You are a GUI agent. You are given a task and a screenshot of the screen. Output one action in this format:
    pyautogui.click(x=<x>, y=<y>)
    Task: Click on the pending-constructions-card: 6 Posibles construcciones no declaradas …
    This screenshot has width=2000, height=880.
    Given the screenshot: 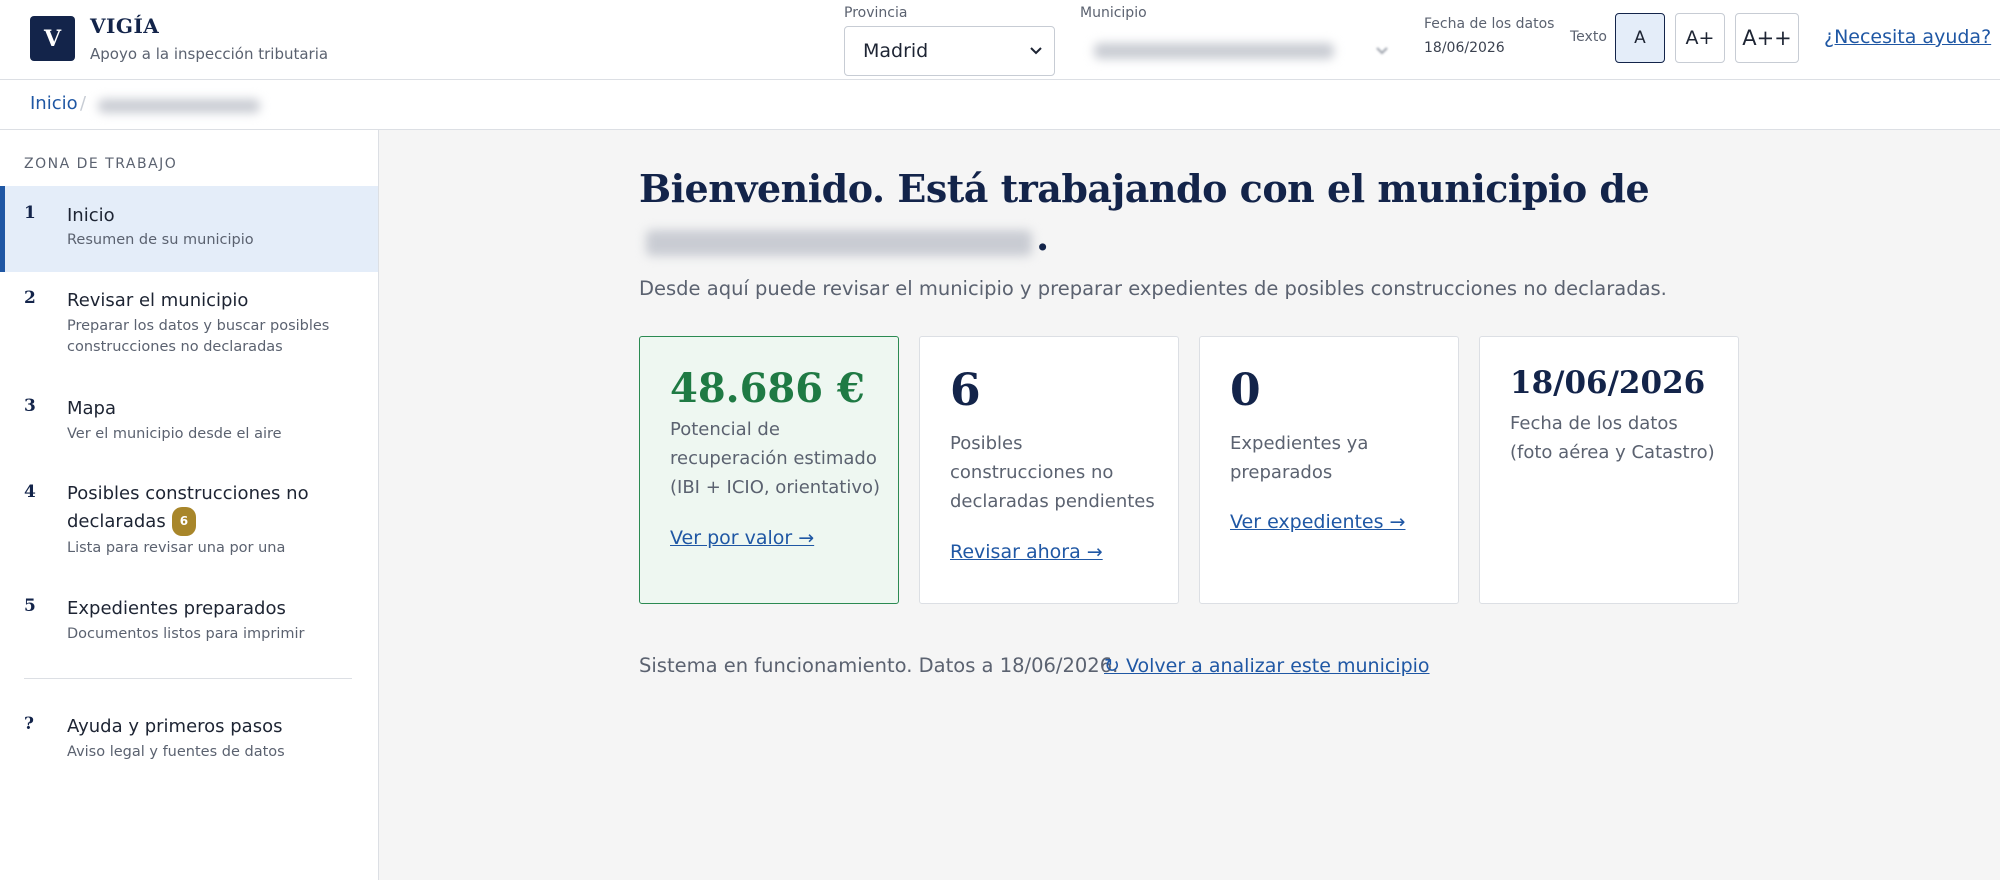 What is the action you would take?
    pyautogui.click(x=1049, y=470)
    